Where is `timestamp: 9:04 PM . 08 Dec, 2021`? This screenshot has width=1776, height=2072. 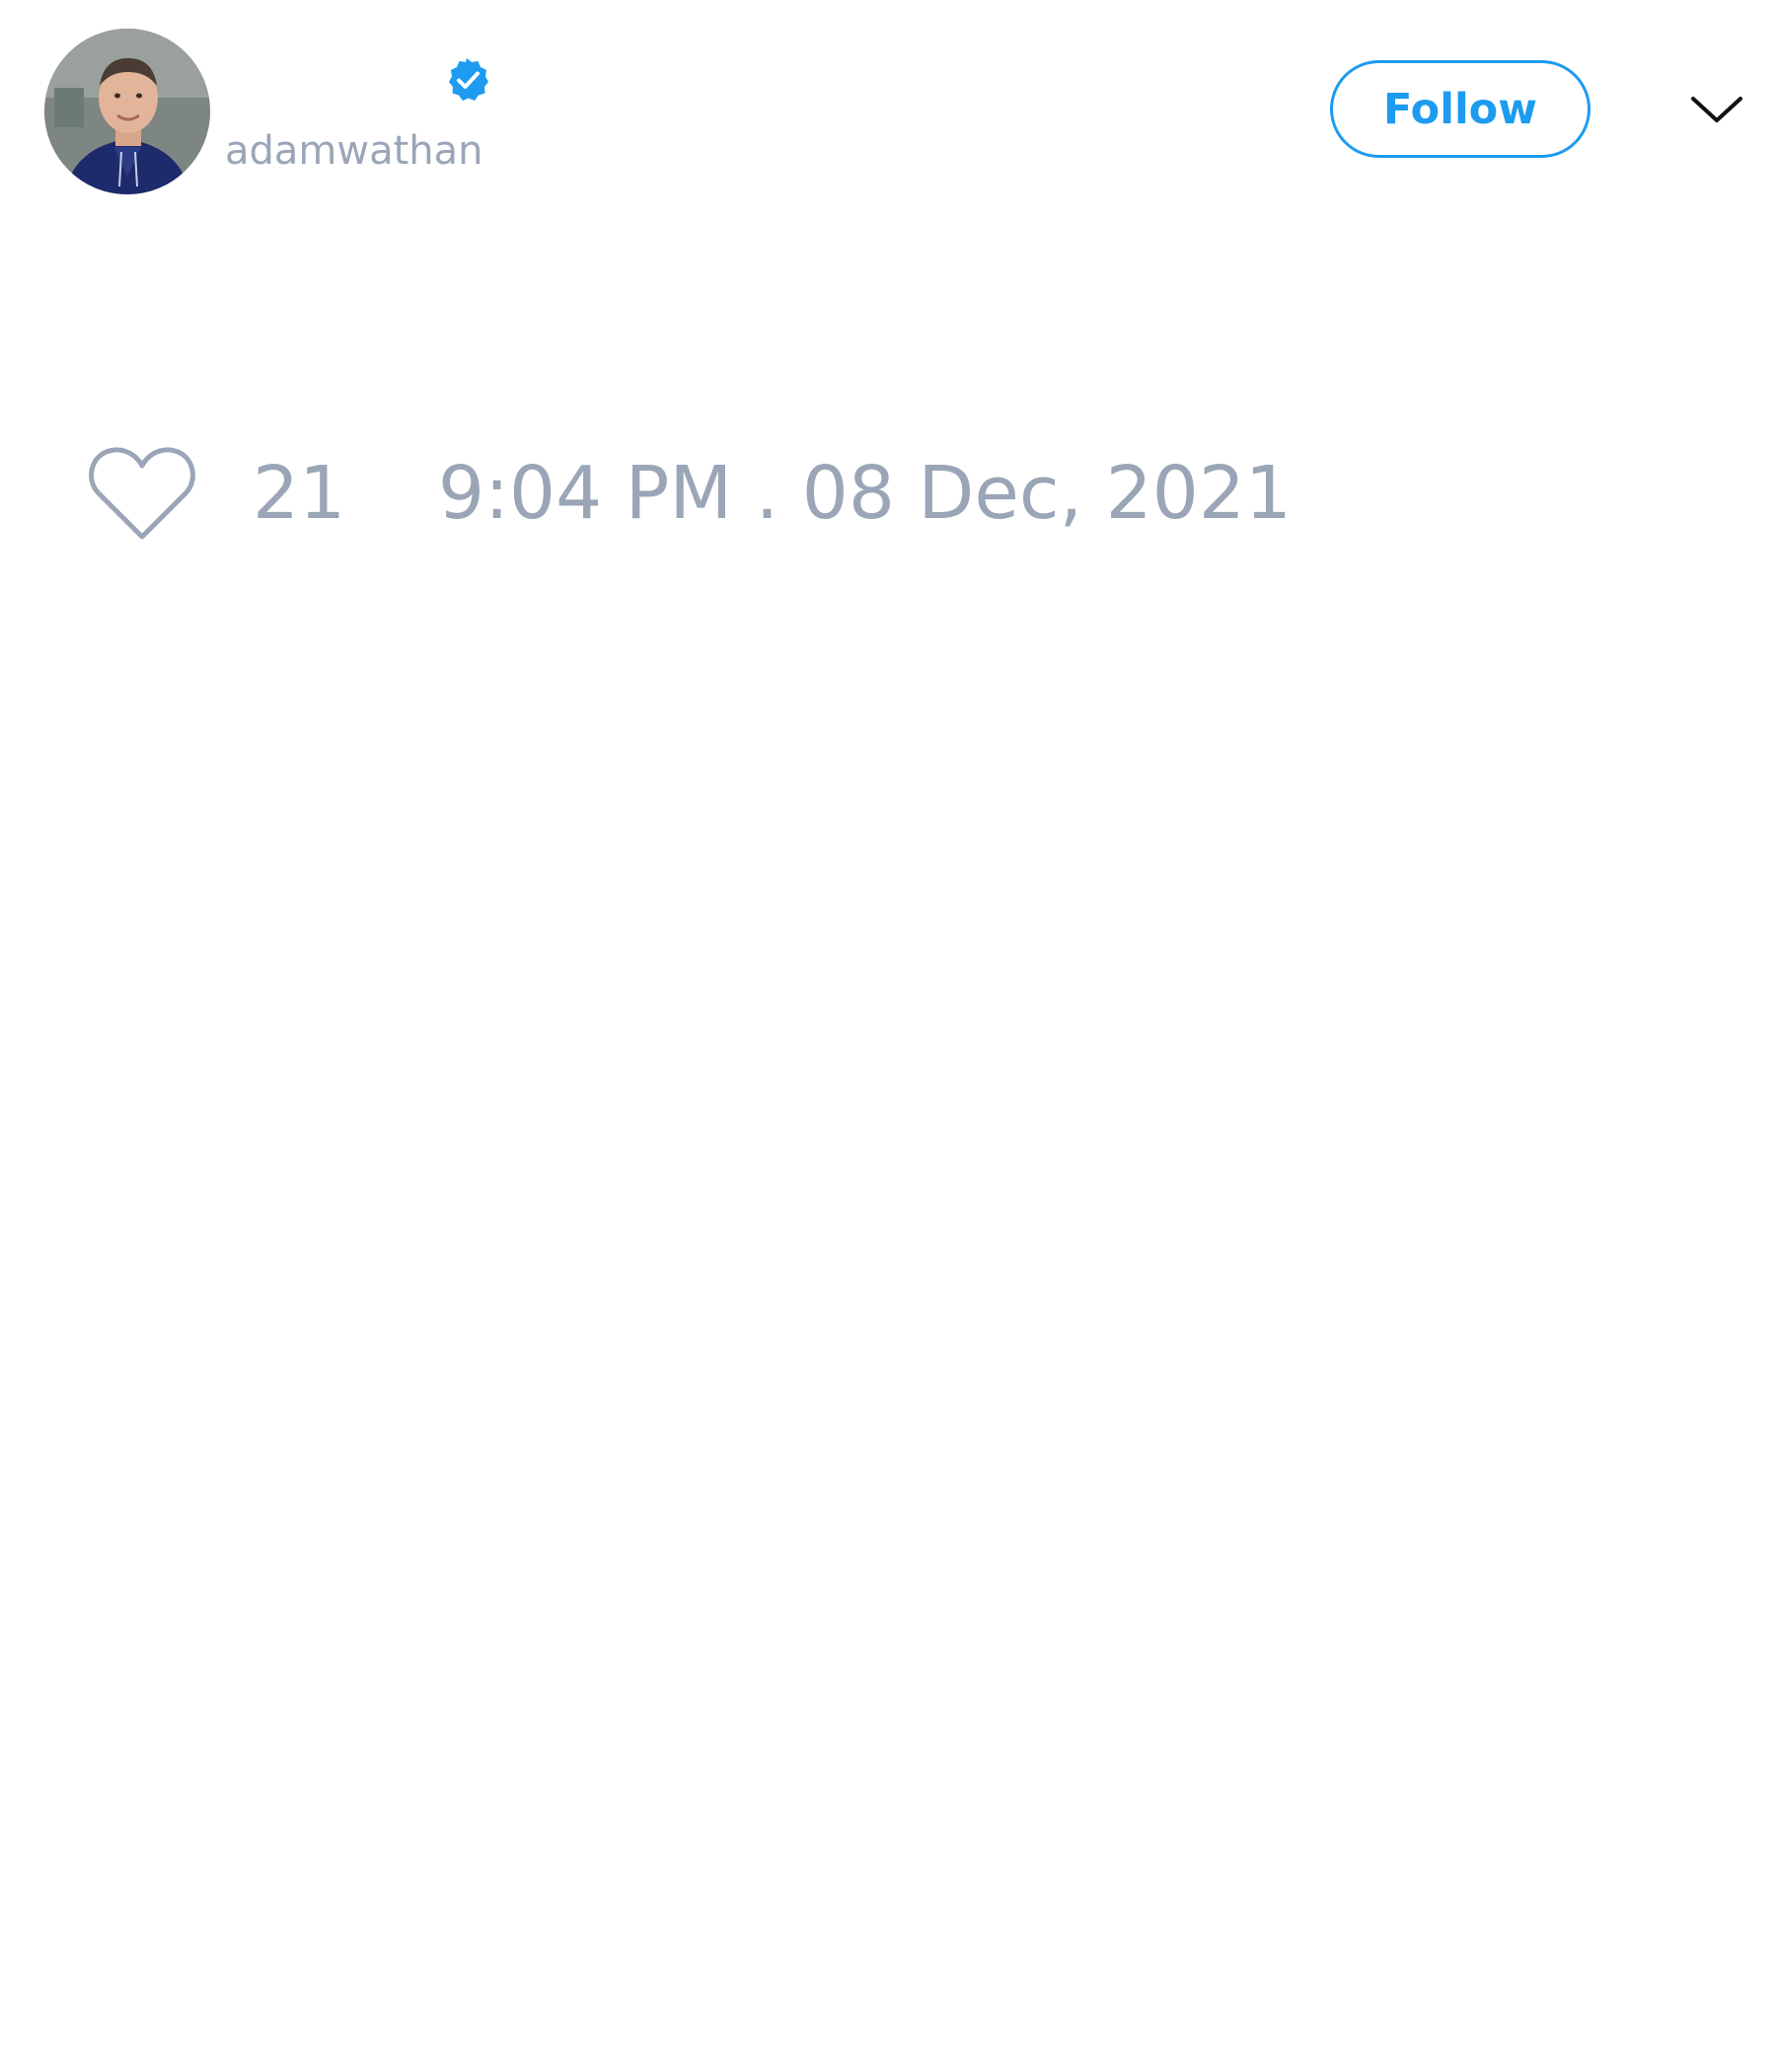
timestamp: 9:04 PM . 08 Dec, 2021 is located at coordinates (865, 494).